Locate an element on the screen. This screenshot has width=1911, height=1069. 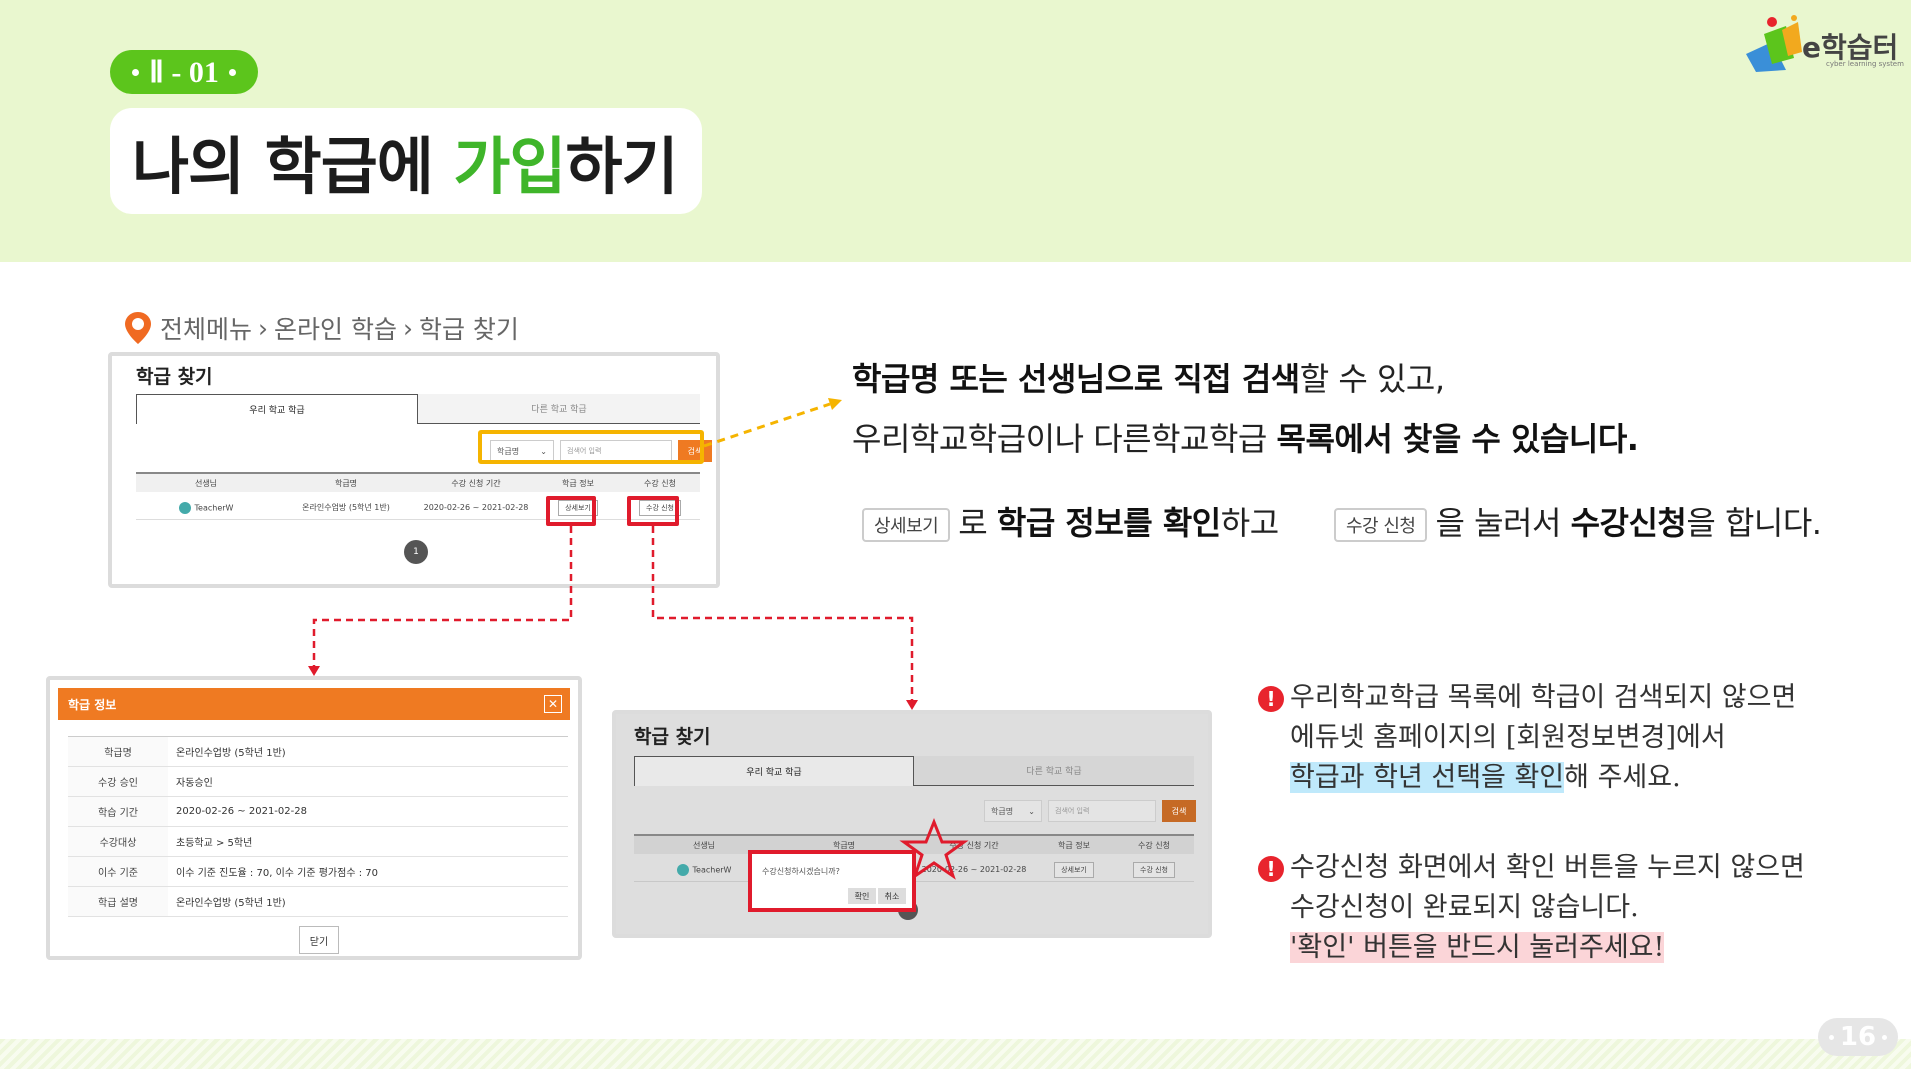
detail-button: 상세보기 is located at coordinates (1074, 869).